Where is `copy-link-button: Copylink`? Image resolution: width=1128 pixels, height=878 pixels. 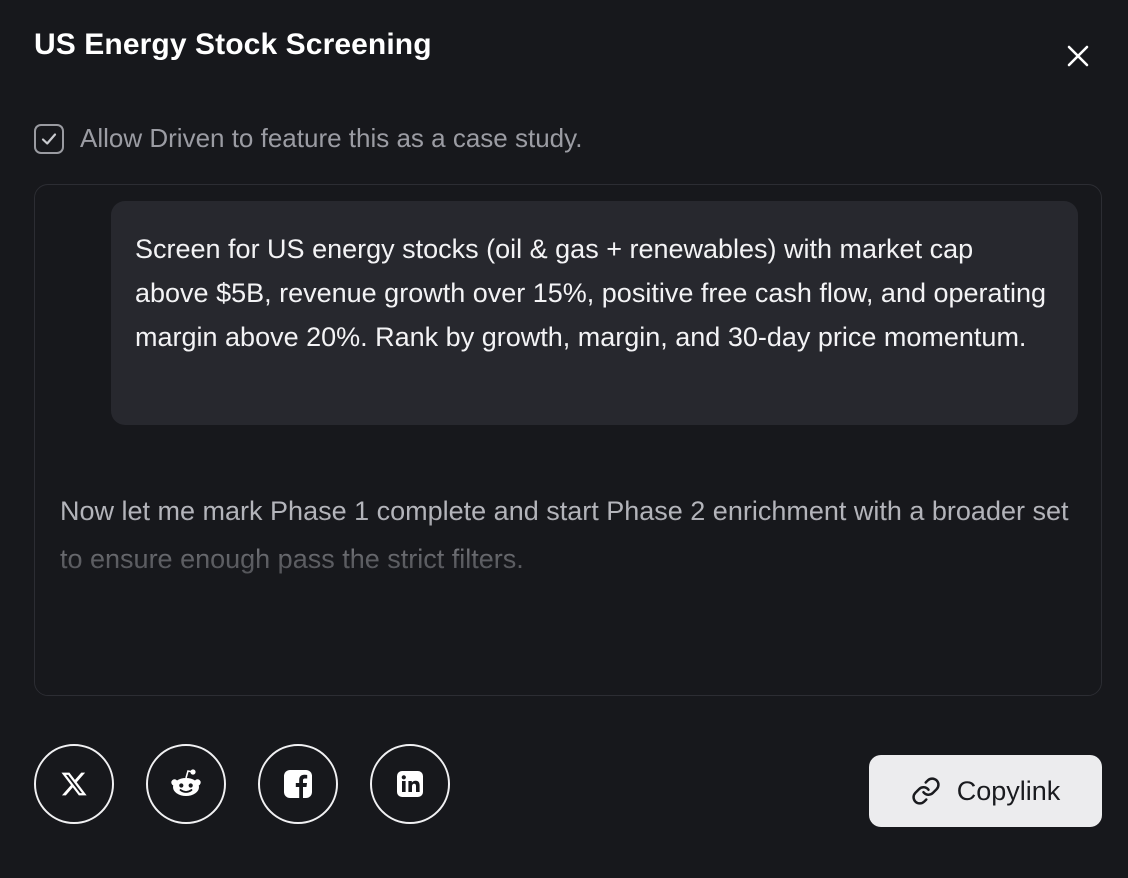 copy-link-button: Copylink is located at coordinates (985, 791).